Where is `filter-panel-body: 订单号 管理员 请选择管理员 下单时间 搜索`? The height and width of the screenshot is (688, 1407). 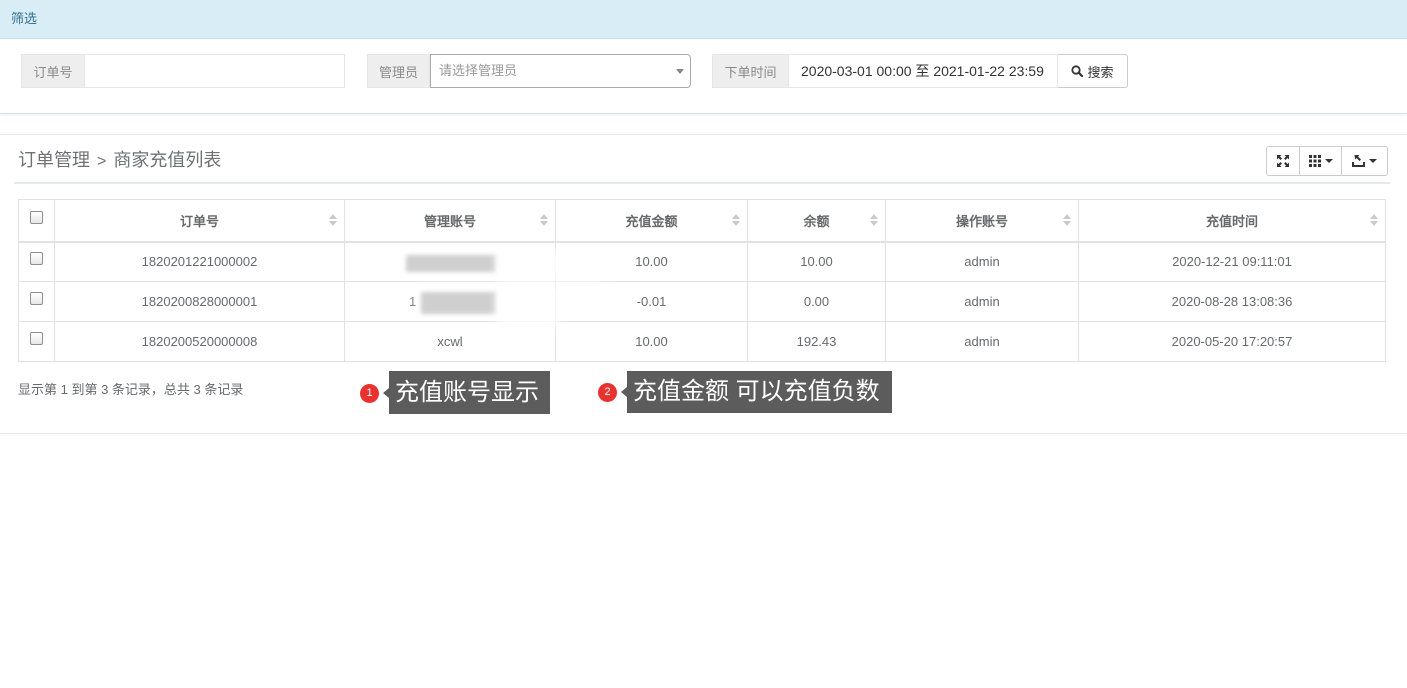 filter-panel-body: 订单号 管理员 请选择管理员 下单时间 搜索 is located at coordinates (703, 76).